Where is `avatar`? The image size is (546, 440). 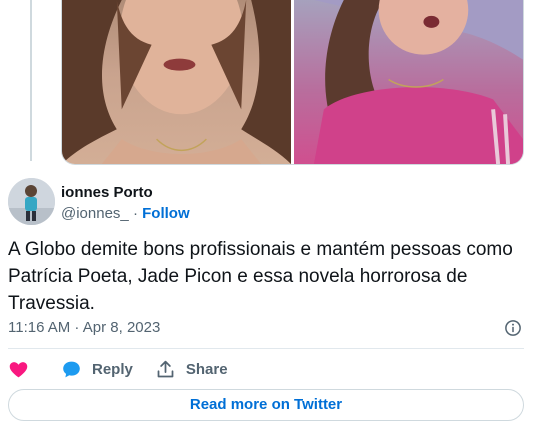
avatar is located at coordinates (31, 201).